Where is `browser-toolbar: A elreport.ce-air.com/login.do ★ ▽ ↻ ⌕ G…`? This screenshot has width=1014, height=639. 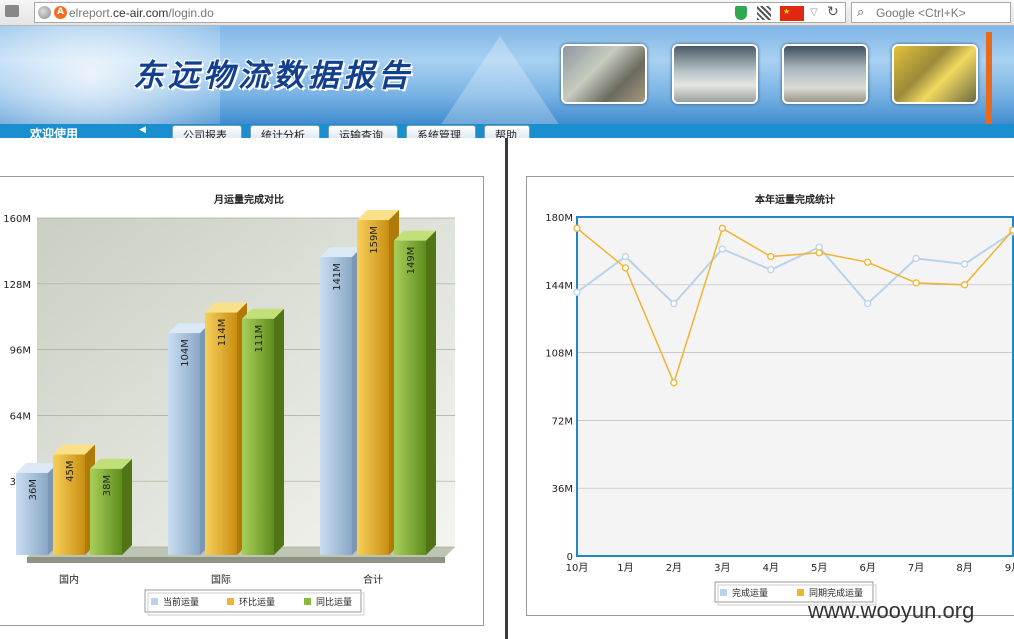
browser-toolbar: A elreport.ce-air.com/login.do ★ ▽ ↻ ⌕ G… is located at coordinates (507, 13).